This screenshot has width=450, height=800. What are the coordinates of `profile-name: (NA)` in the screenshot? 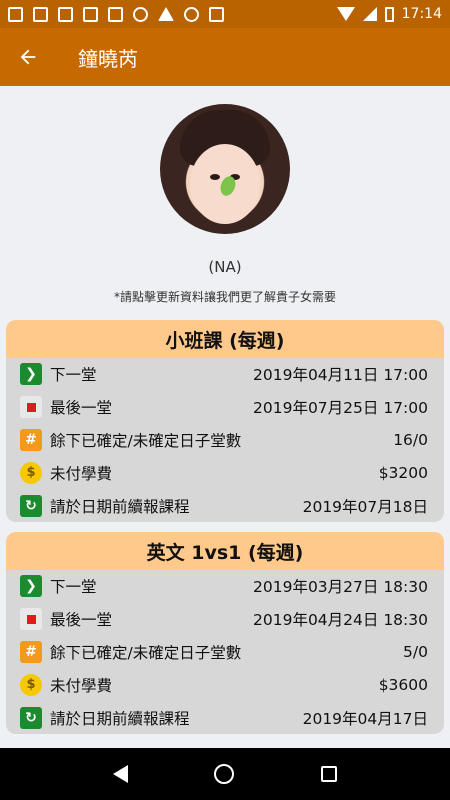 It's located at (225, 267).